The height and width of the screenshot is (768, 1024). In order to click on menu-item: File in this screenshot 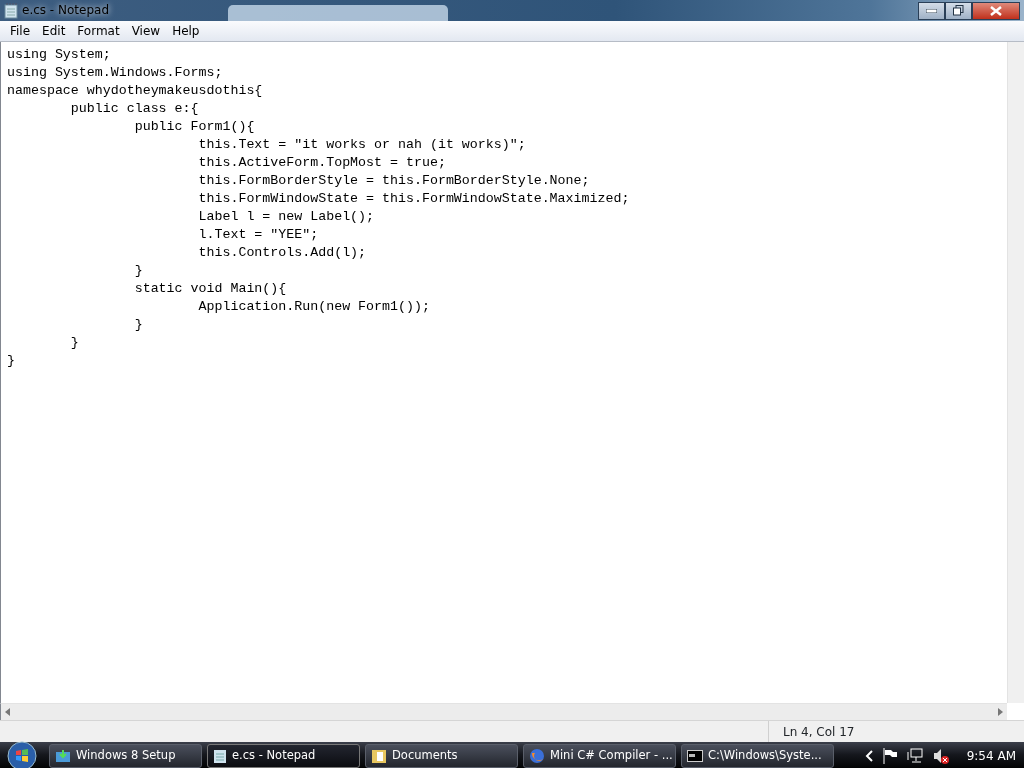, I will do `click(20, 31)`.